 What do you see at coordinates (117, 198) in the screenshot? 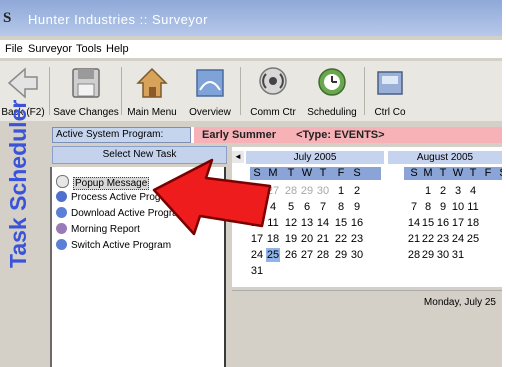
I see `task-item-process-active-program: Process Active Program` at bounding box center [117, 198].